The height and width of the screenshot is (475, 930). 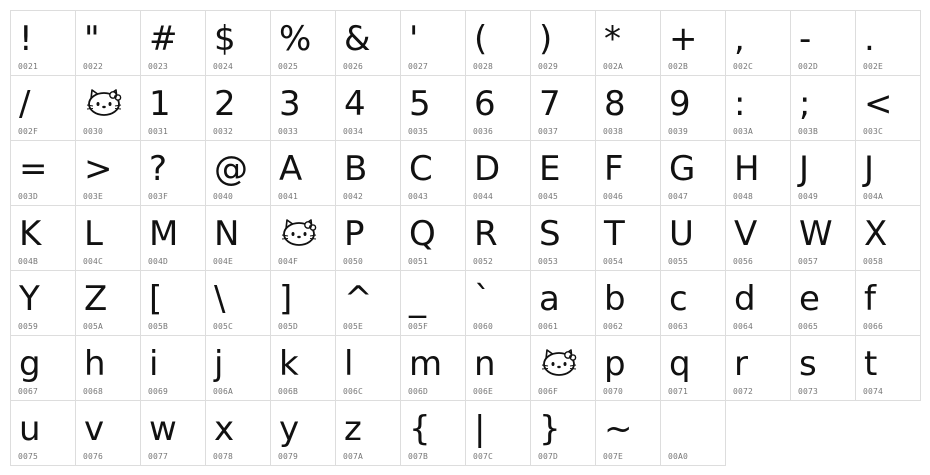 I want to click on glyph-char: 2, so click(x=225, y=104).